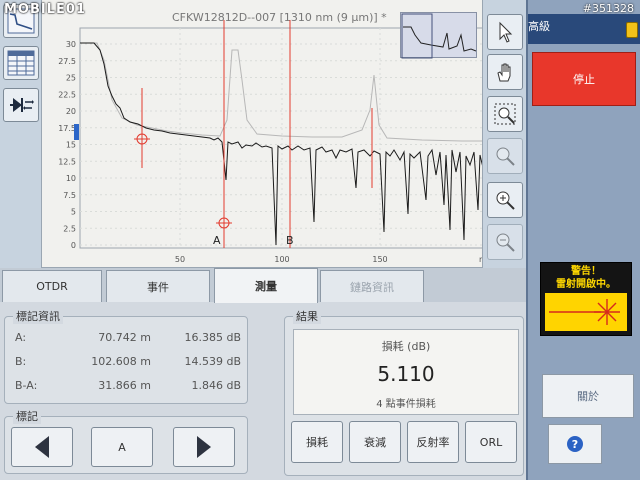 The height and width of the screenshot is (480, 640). I want to click on tab-measure: 測量, so click(266, 285).